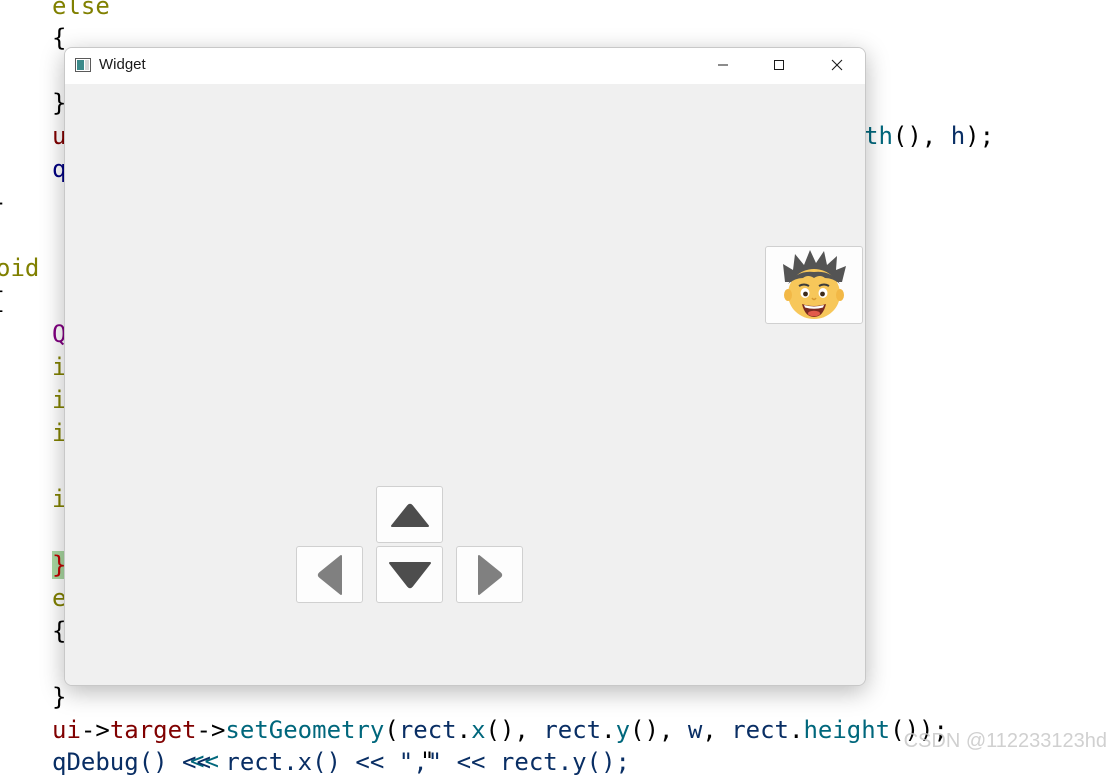 This screenshot has width=1111, height=779. Describe the element at coordinates (921, 136) in the screenshot. I see `code-punct: (),` at that location.